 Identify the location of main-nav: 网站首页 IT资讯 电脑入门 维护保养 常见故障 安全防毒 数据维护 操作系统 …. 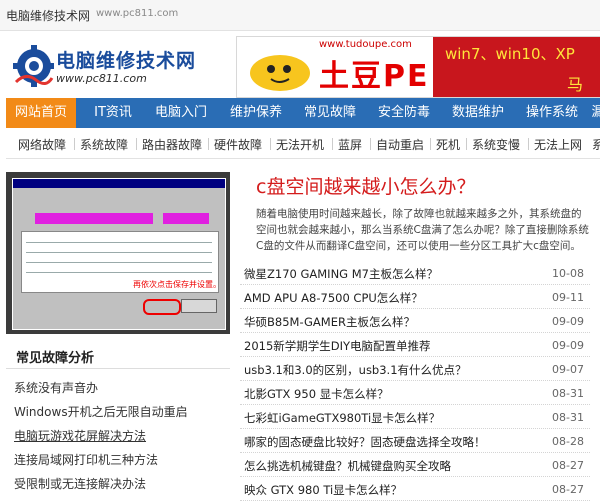
(303, 113).